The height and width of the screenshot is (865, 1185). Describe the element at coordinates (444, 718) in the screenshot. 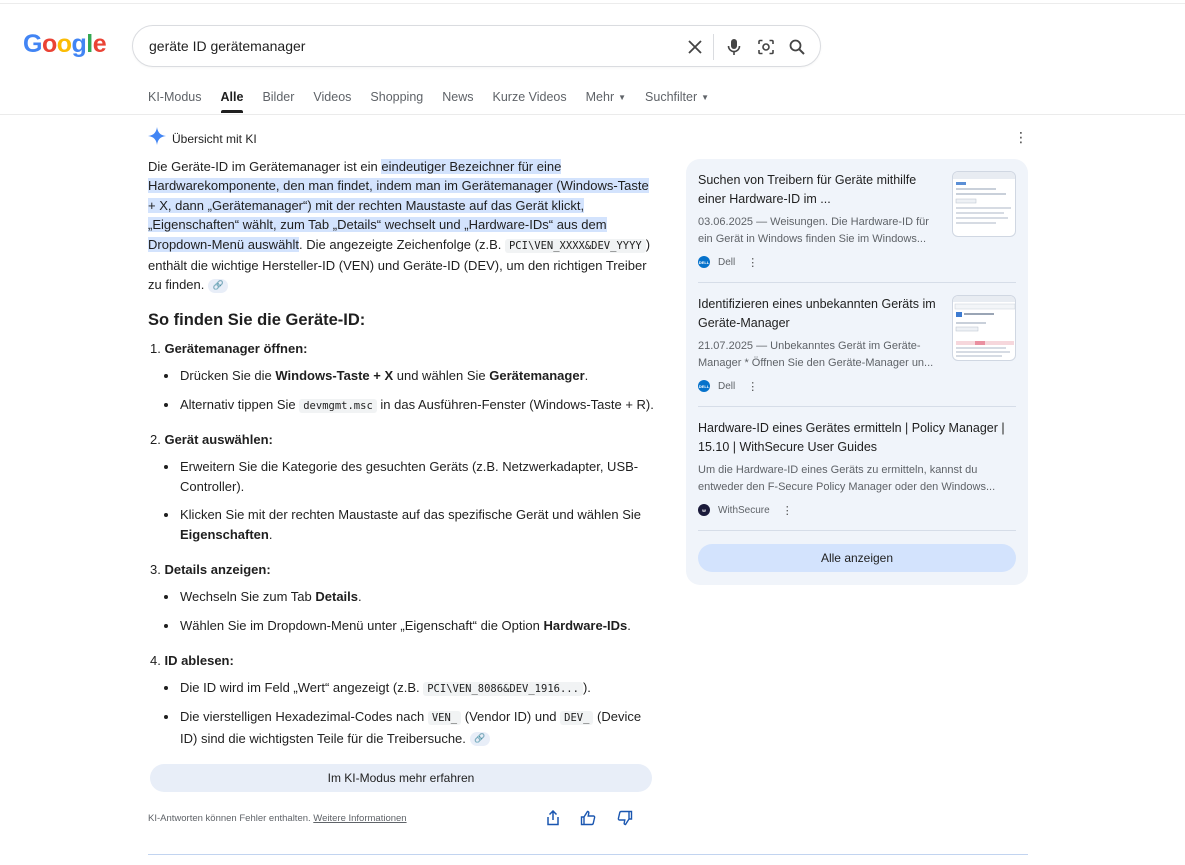

I see `bullet-code: VEN_` at that location.